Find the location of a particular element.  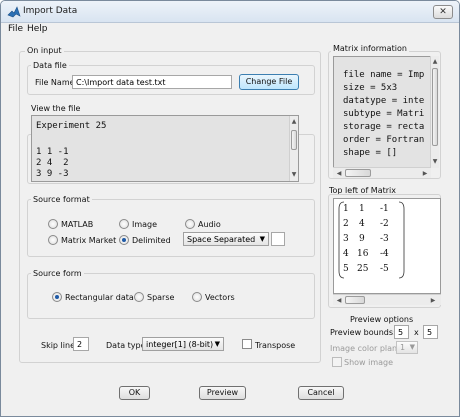

radio-rectangular-label: Rectangular data is located at coordinates (99, 297).